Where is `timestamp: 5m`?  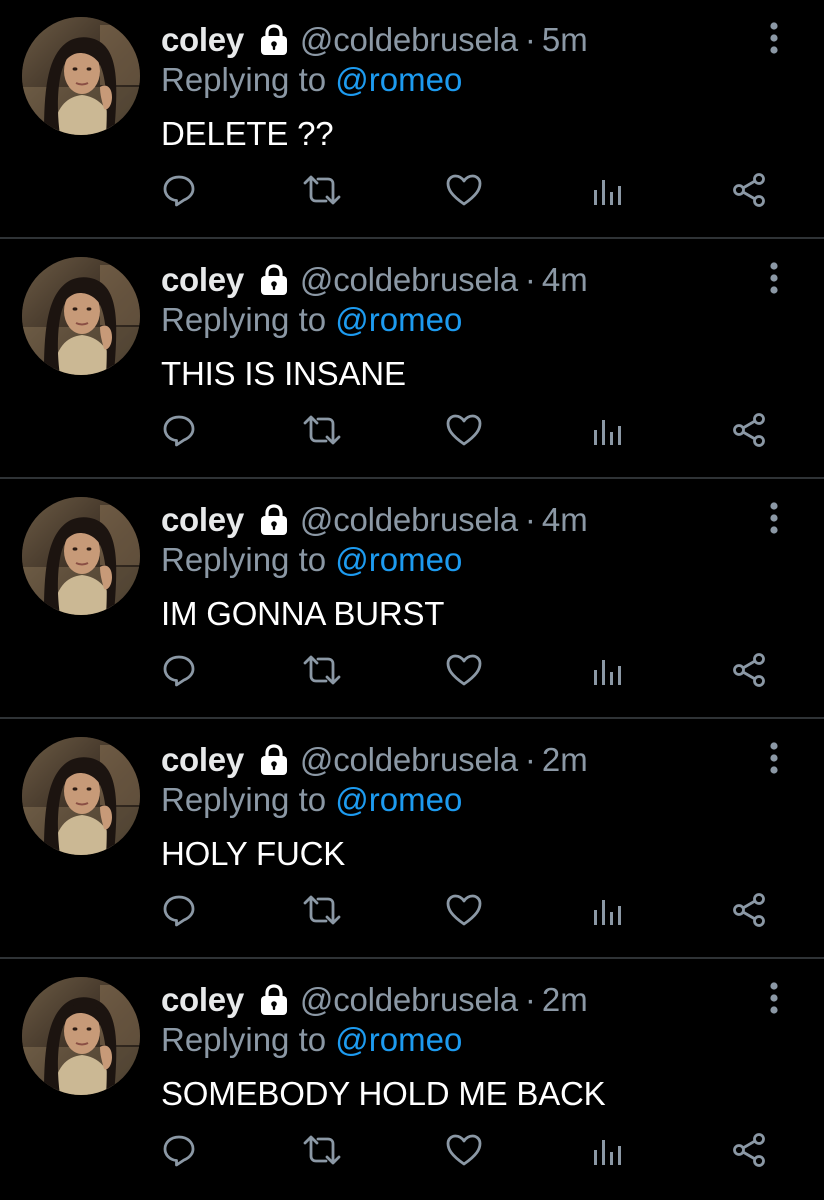
timestamp: 5m is located at coordinates (565, 40).